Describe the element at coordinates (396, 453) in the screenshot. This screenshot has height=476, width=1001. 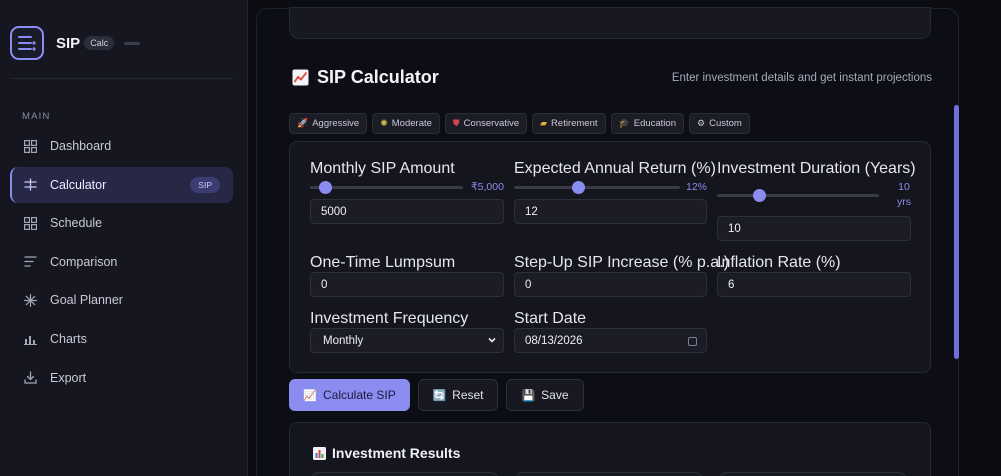
I see `results-title-text: Investment Results` at that location.